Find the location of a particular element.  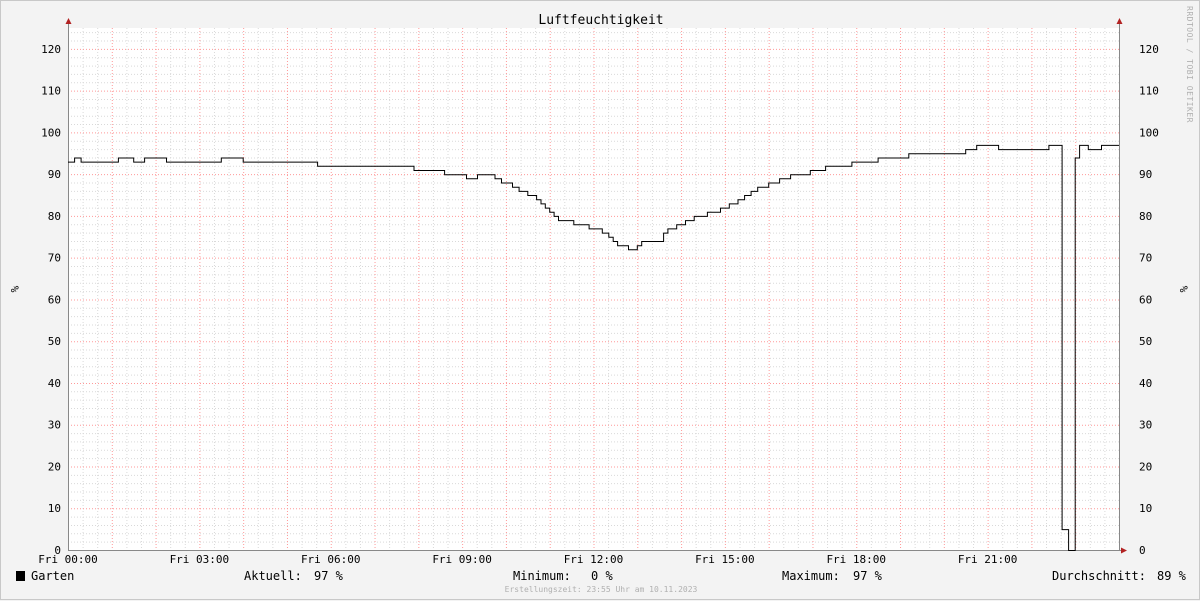

x-tick-label: Fri 18:00 is located at coordinates (856, 559).